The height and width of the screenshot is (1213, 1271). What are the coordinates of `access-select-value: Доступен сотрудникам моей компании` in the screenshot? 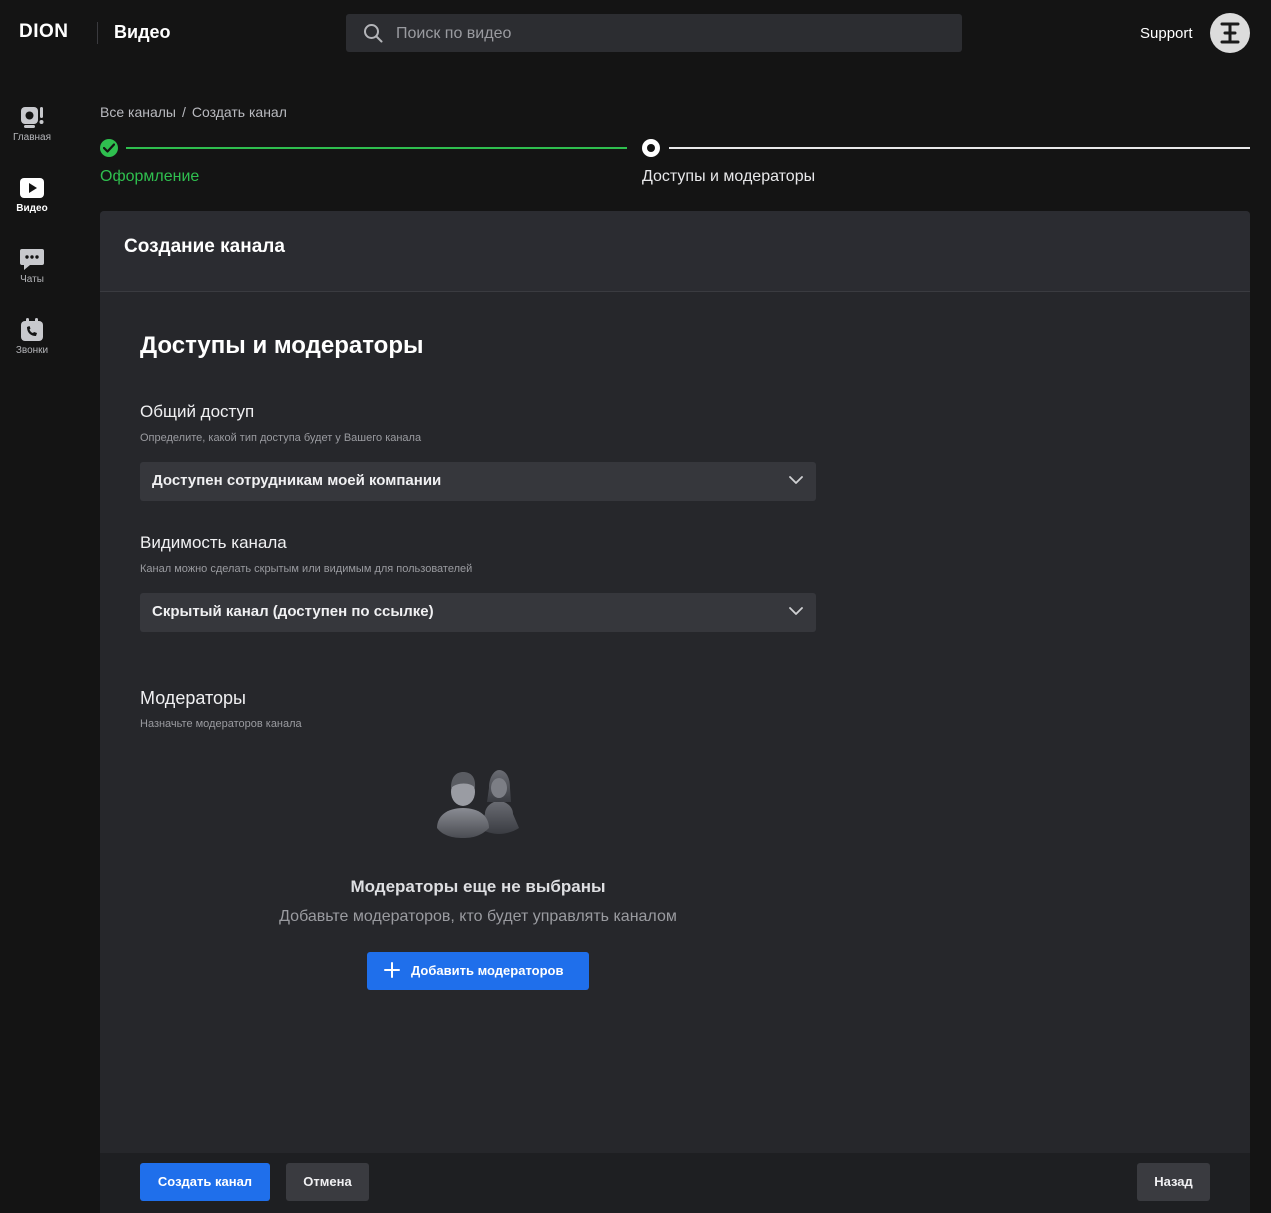 It's located at (297, 480).